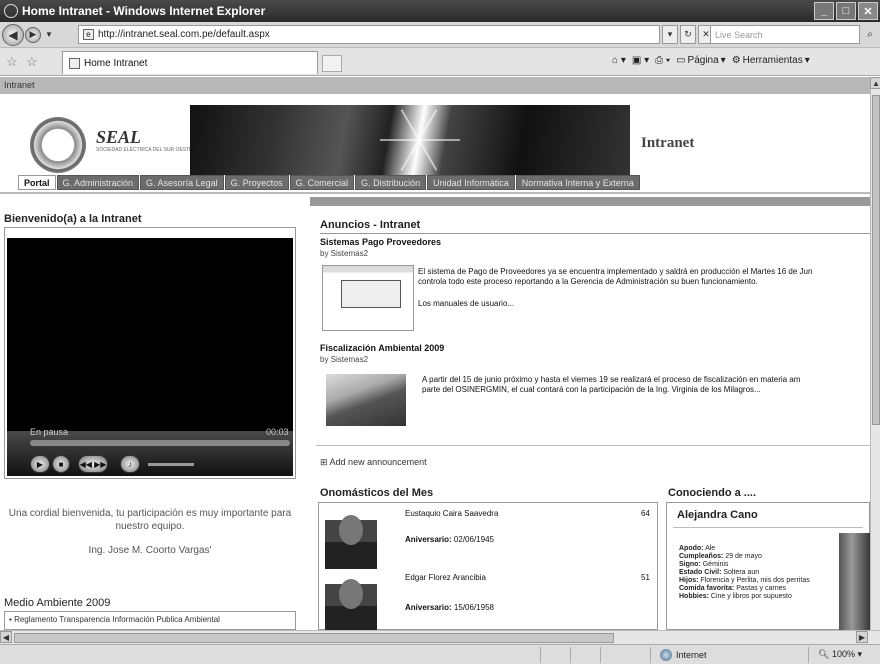 The height and width of the screenshot is (664, 880). Describe the element at coordinates (130, 464) in the screenshot. I see `mute-icon: ♪` at that location.